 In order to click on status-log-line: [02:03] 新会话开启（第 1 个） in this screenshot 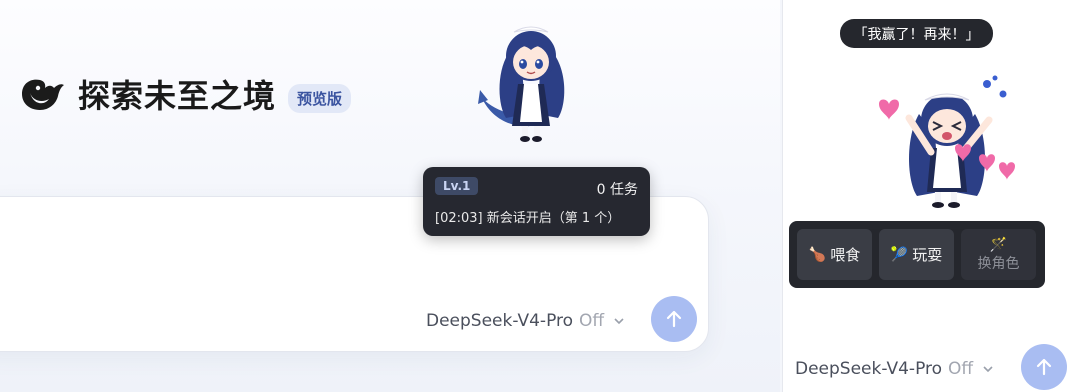, I will do `click(528, 218)`.